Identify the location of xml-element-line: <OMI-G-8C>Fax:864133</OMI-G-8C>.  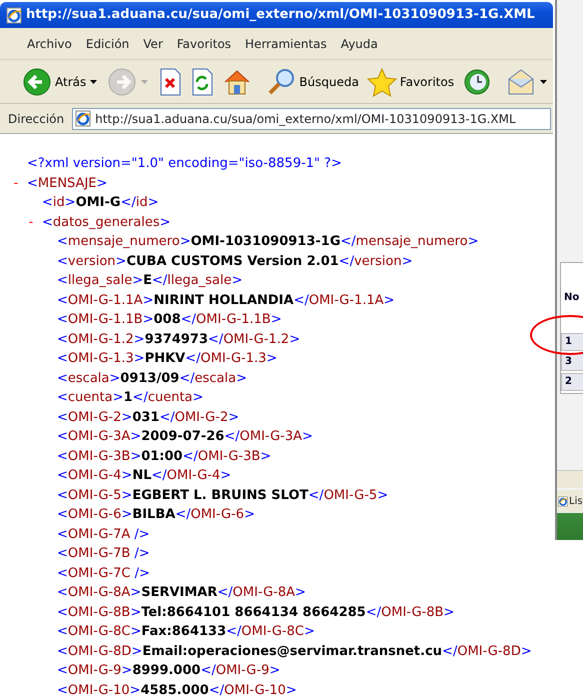
(186, 632).